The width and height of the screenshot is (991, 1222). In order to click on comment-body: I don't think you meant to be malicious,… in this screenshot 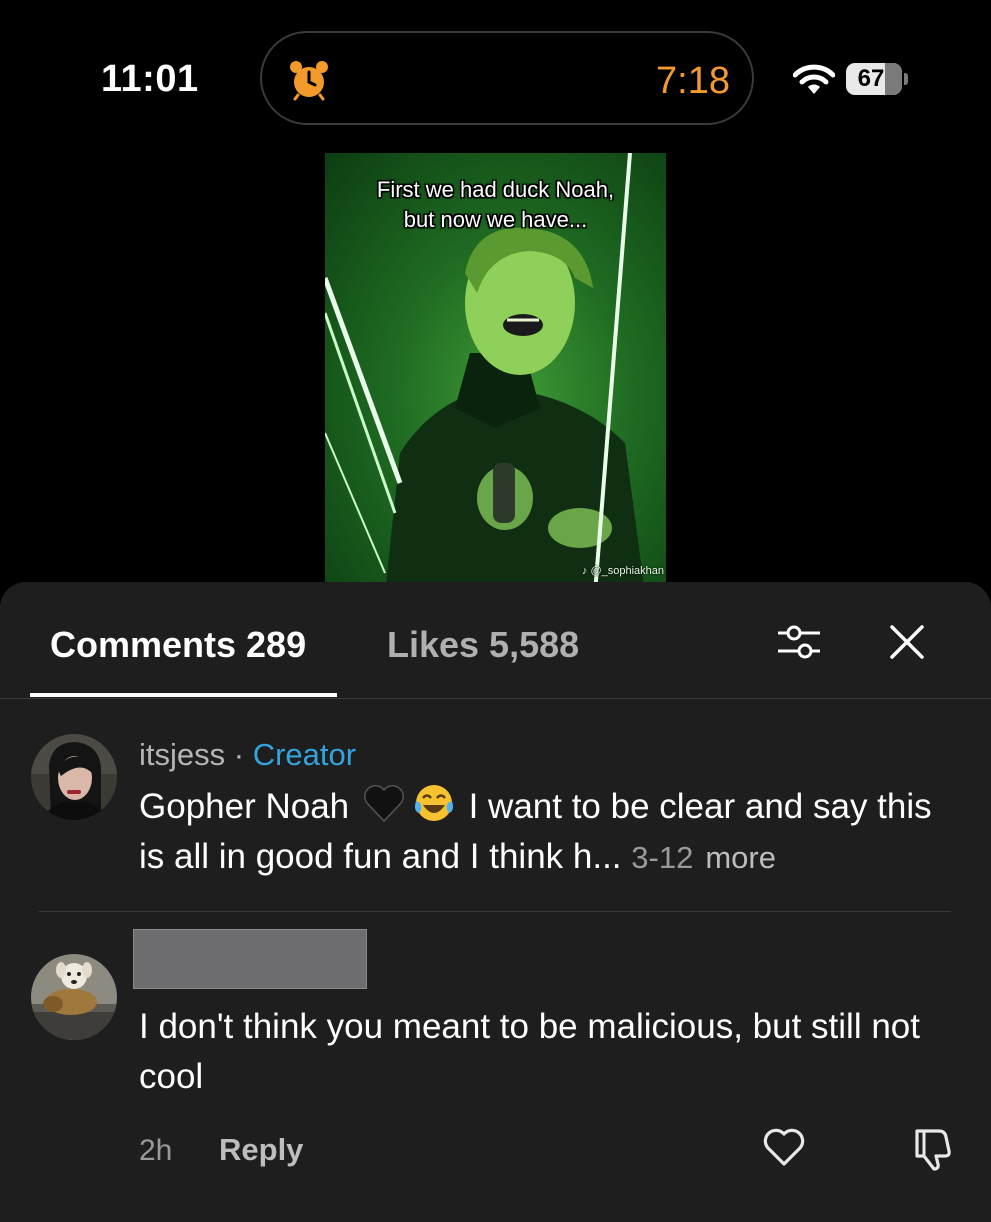, I will do `click(529, 1051)`.